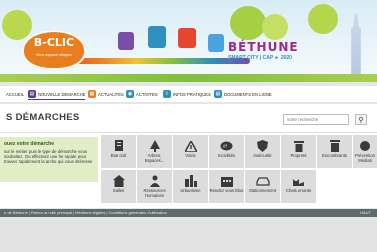  What do you see at coordinates (298, 155) in the screenshot?
I see `tile-label: Propreté` at bounding box center [298, 155].